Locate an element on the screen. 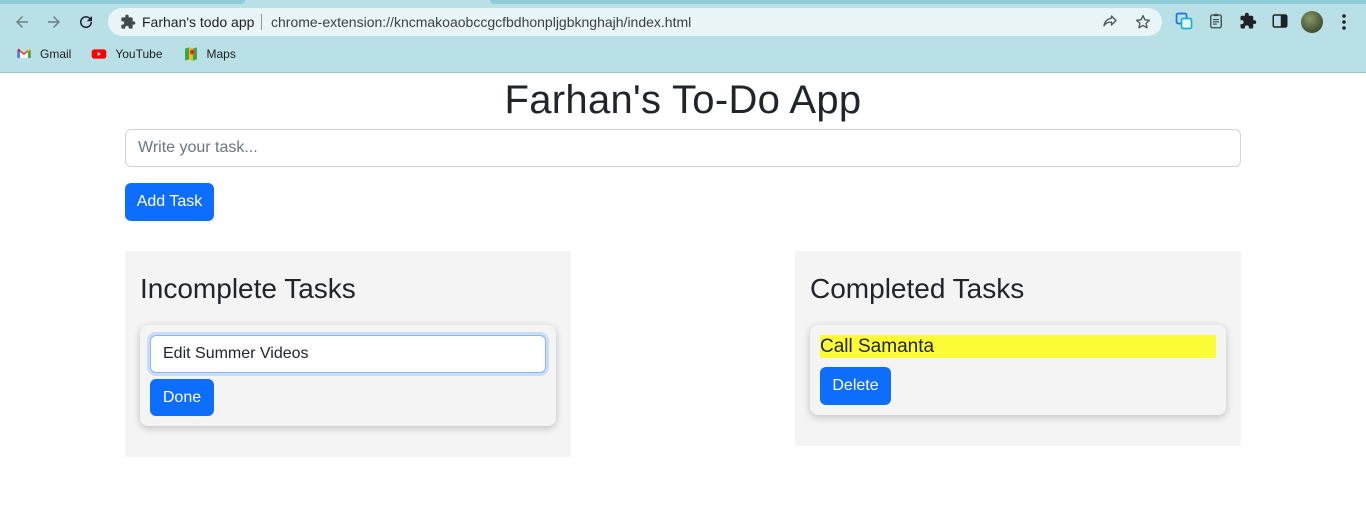 Image resolution: width=1366 pixels, height=524 pixels. side-panel-icon is located at coordinates (1280, 21).